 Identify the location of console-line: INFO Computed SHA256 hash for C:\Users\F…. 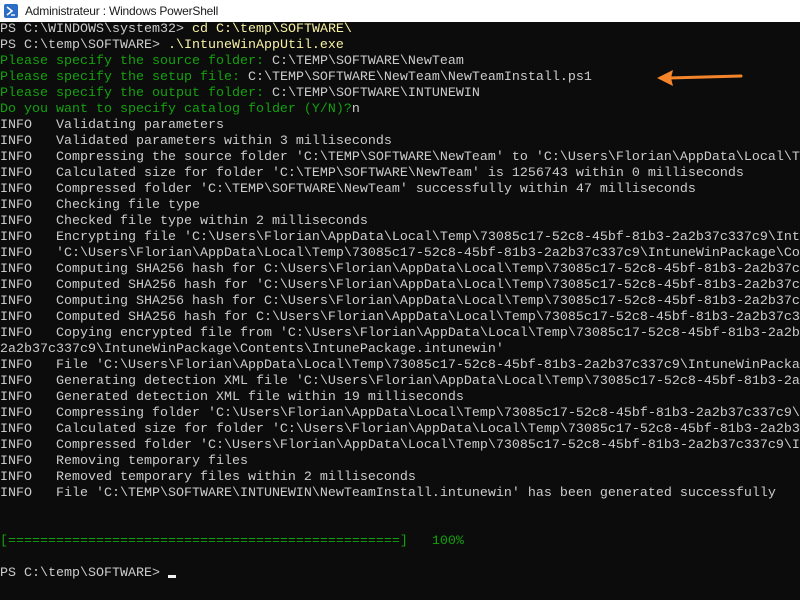
(400, 318).